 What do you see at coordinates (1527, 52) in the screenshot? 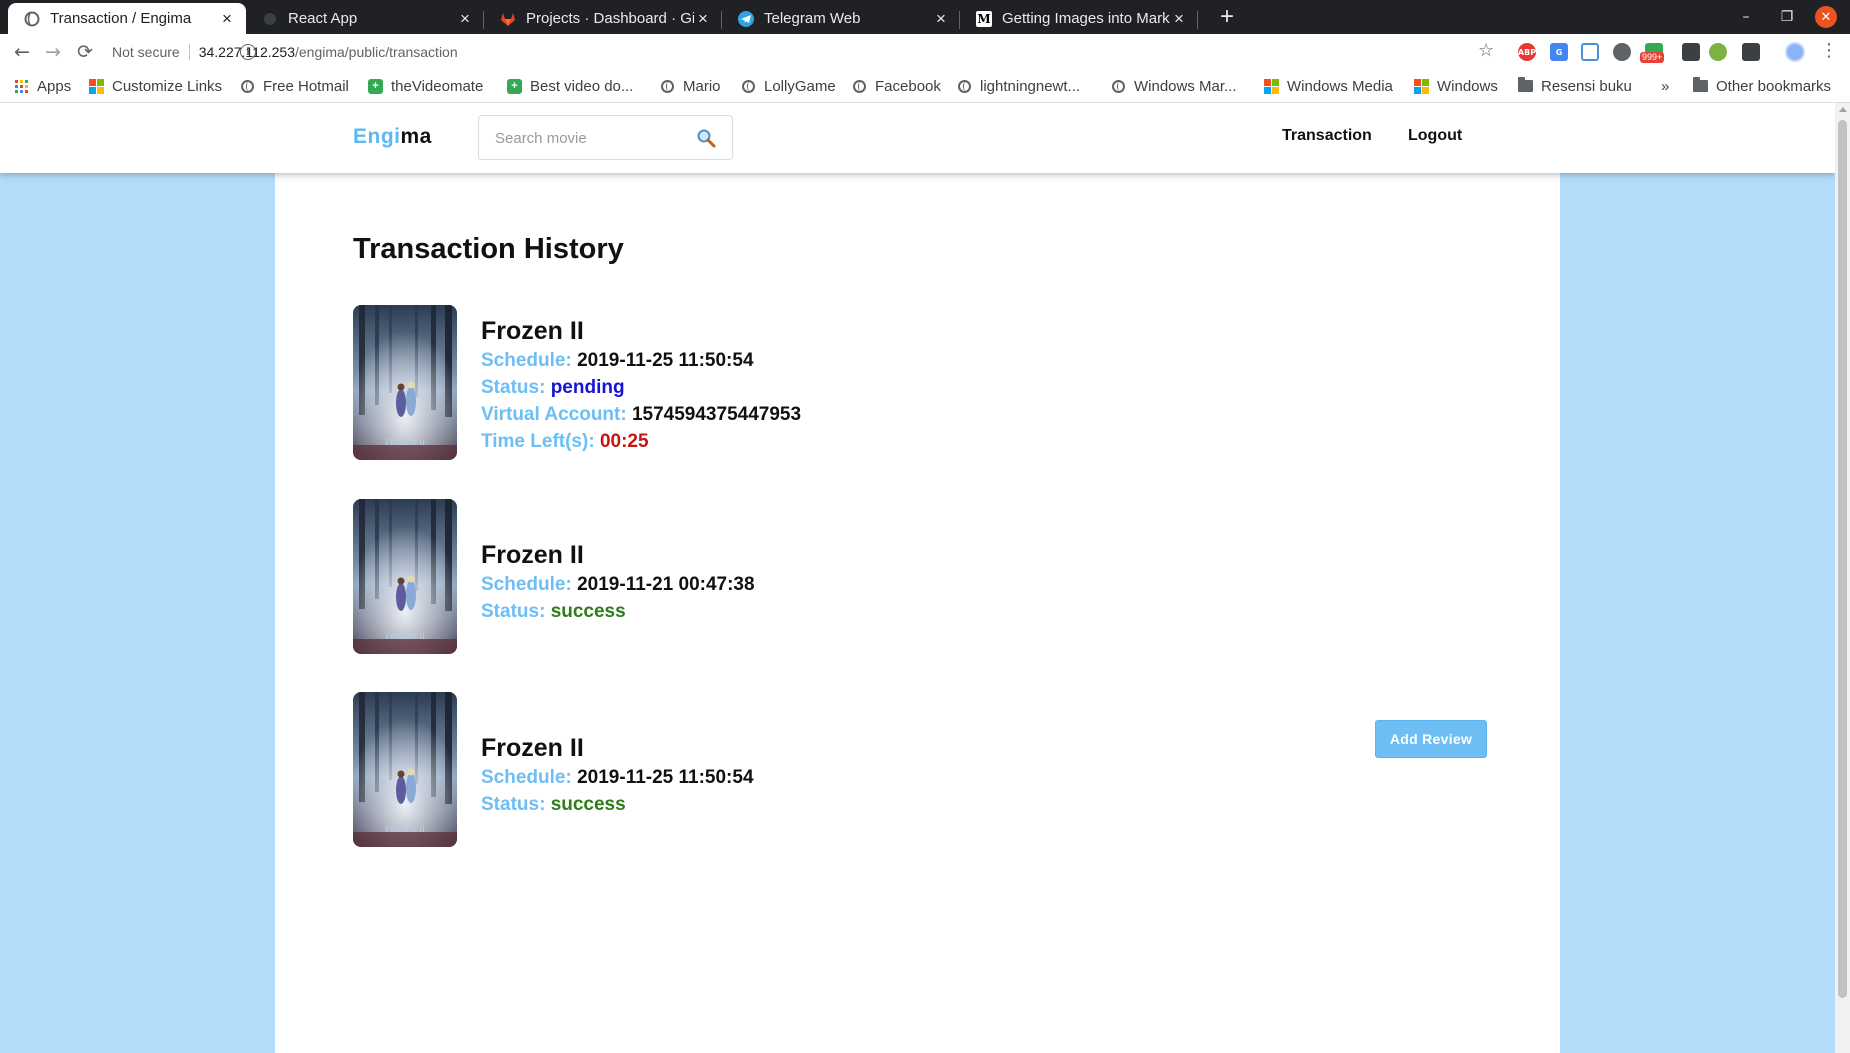
I see `adblock-plus-icon: ABP` at bounding box center [1527, 52].